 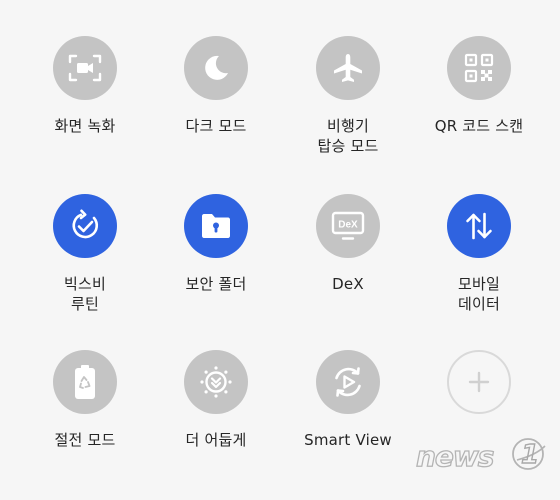 I want to click on dex-icon: DeX, so click(x=348, y=226).